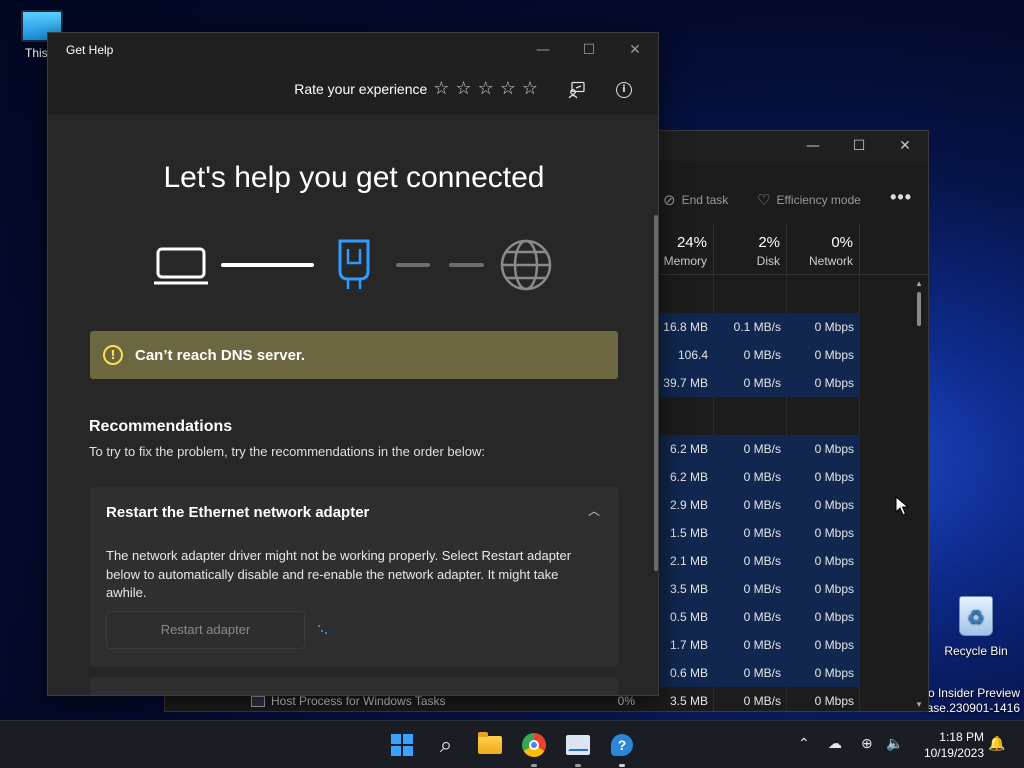 The image size is (1024, 768). Describe the element at coordinates (949, 745) in the screenshot. I see `clock: 1:18 PM 10/19/2023` at that location.